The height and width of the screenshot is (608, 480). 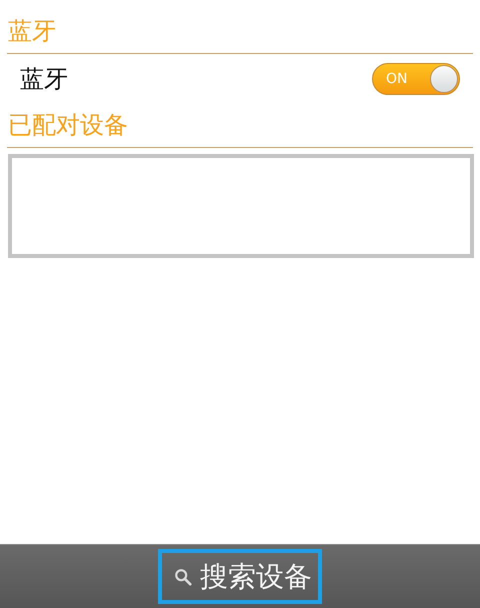 I want to click on section-title: 蓝牙, so click(x=32, y=31).